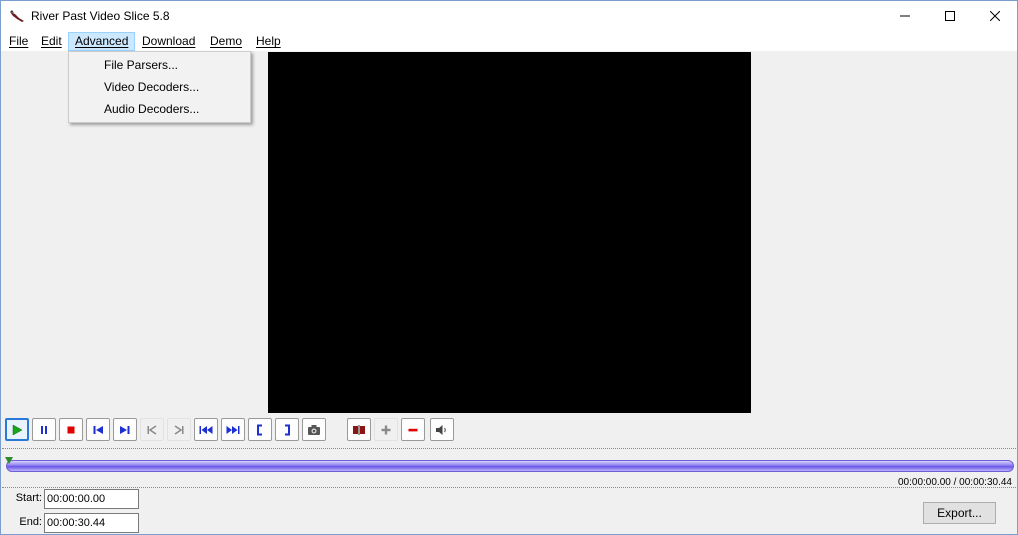  I want to click on maximize-icon, so click(950, 16).